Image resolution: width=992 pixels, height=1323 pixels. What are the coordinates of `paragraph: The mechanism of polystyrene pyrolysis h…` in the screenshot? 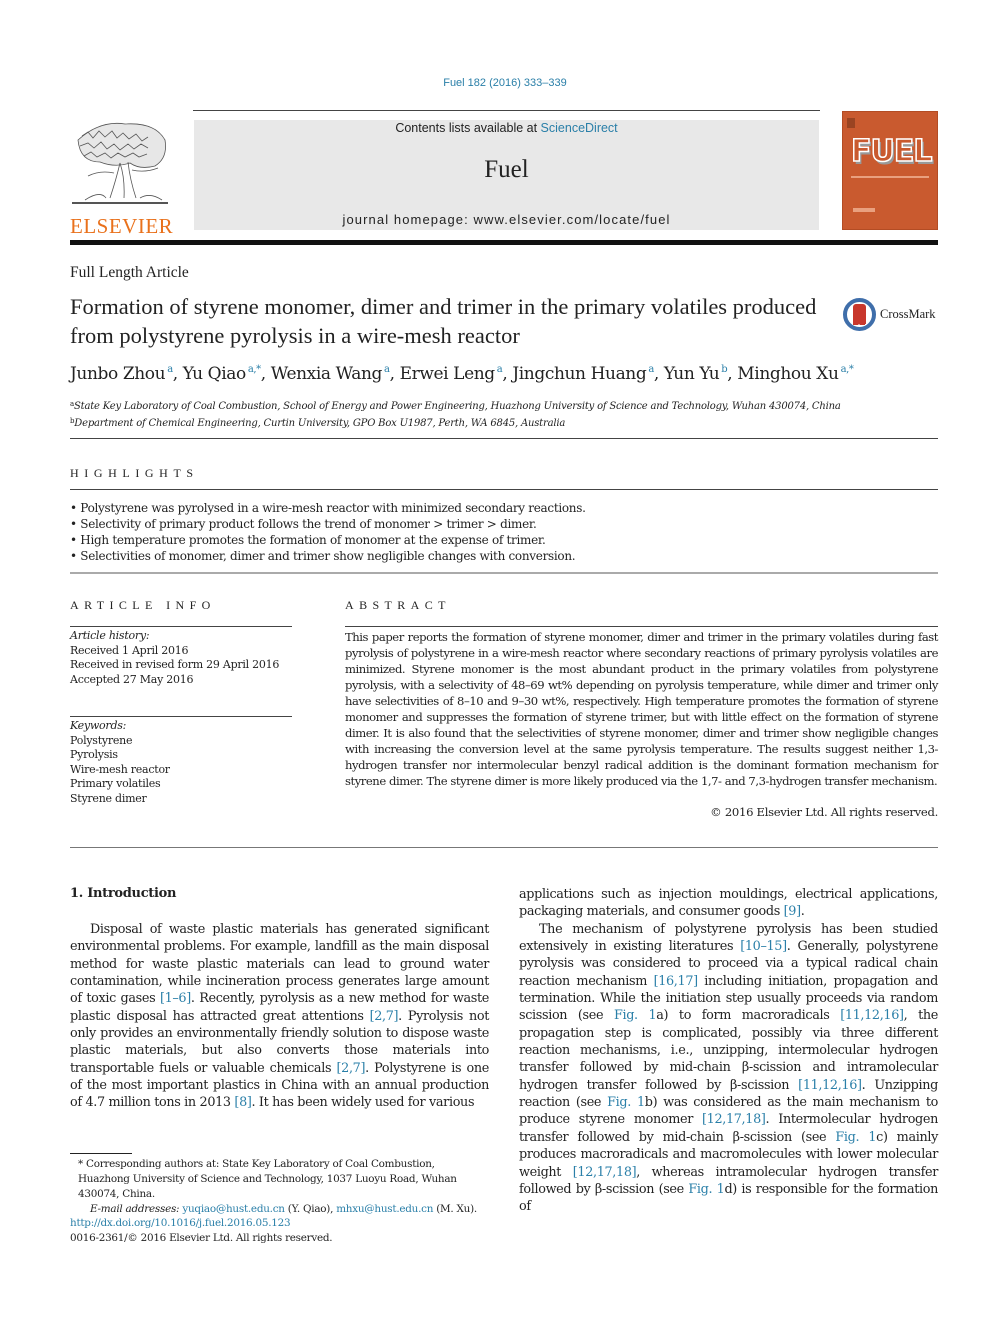 It's located at (728, 1068).